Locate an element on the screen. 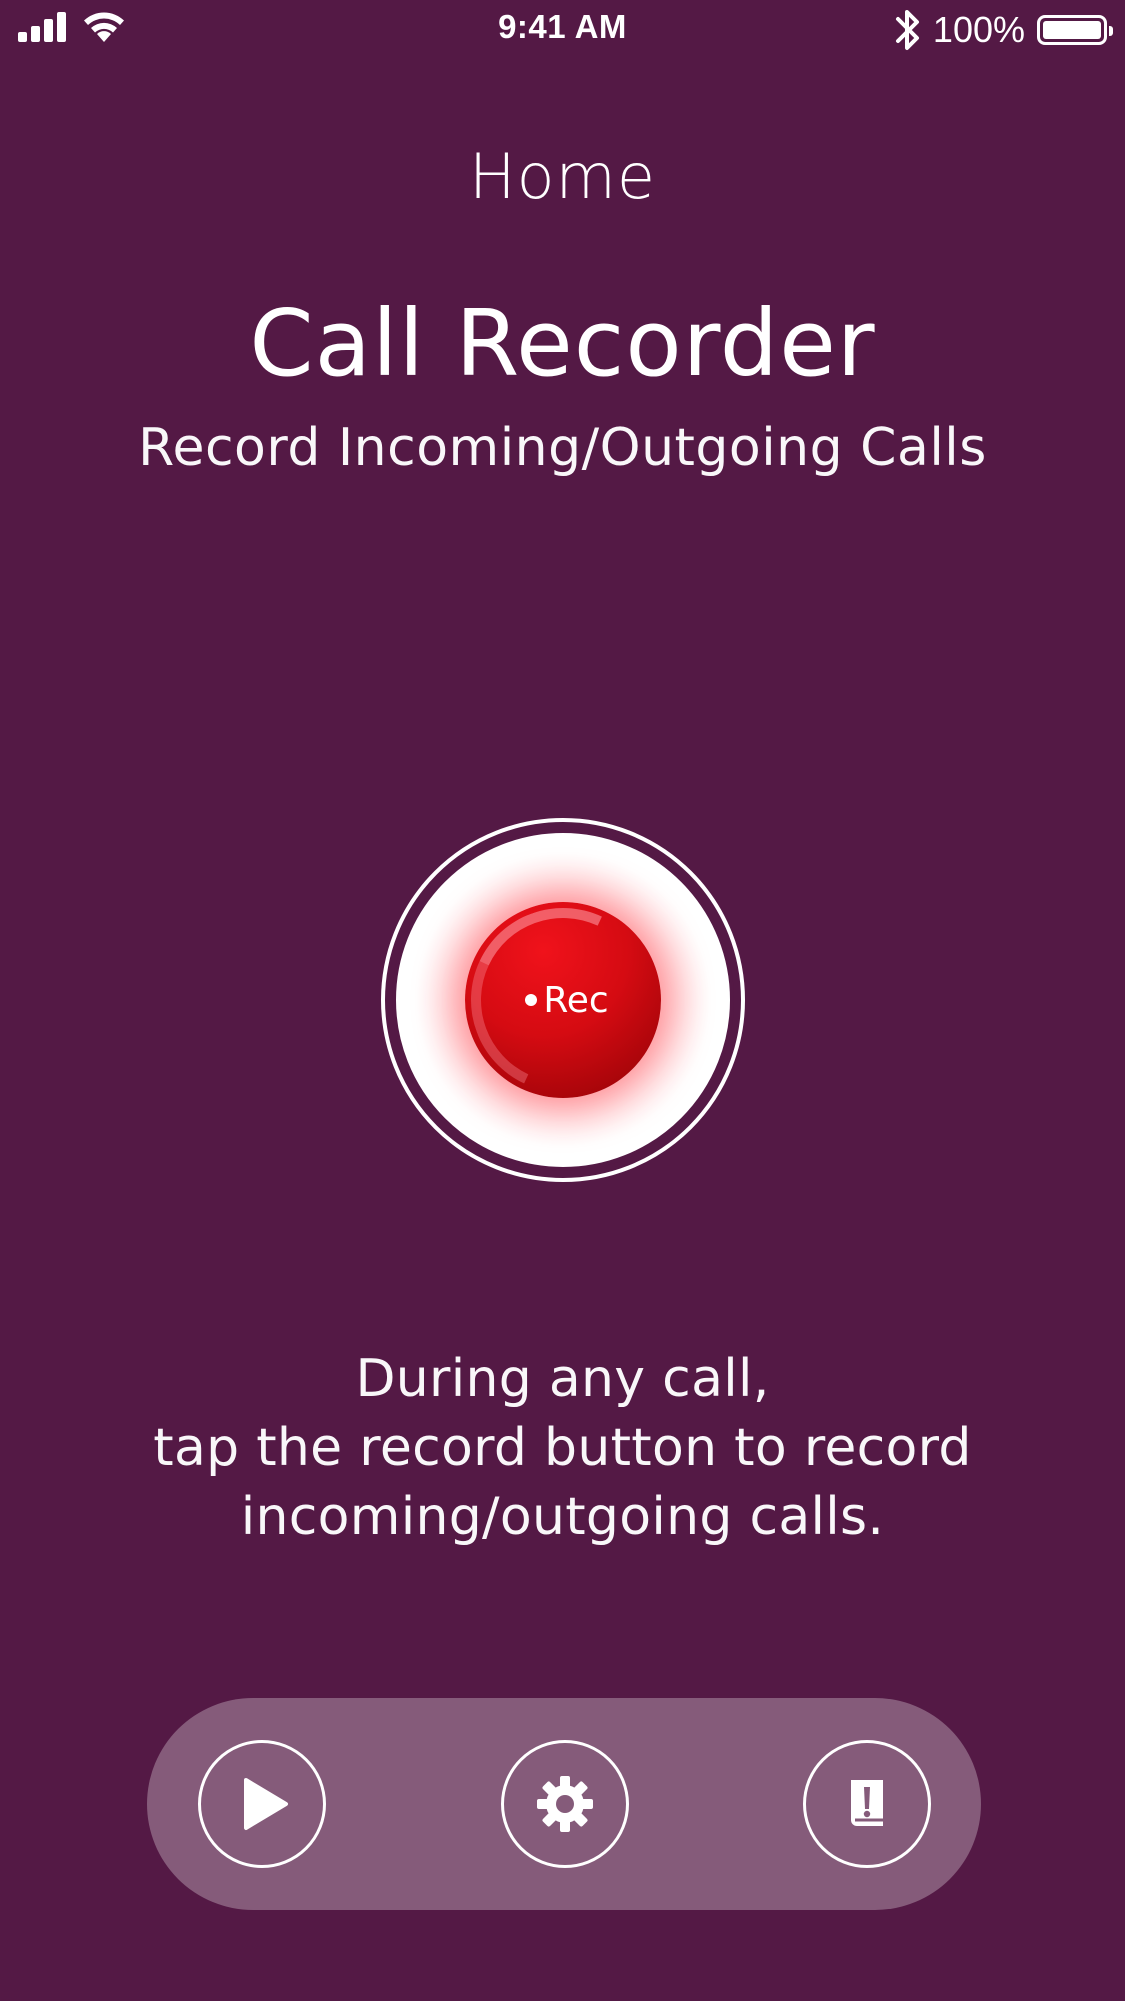 Image resolution: width=1125 pixels, height=2001 pixels. instructions-line: During any call, is located at coordinates (562, 1379).